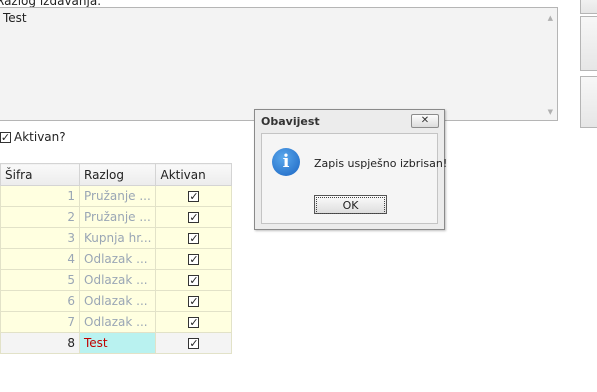 The width and height of the screenshot is (597, 392). What do you see at coordinates (381, 163) in the screenshot?
I see `dialog-message: Zapis uspješno izbrisan!` at bounding box center [381, 163].